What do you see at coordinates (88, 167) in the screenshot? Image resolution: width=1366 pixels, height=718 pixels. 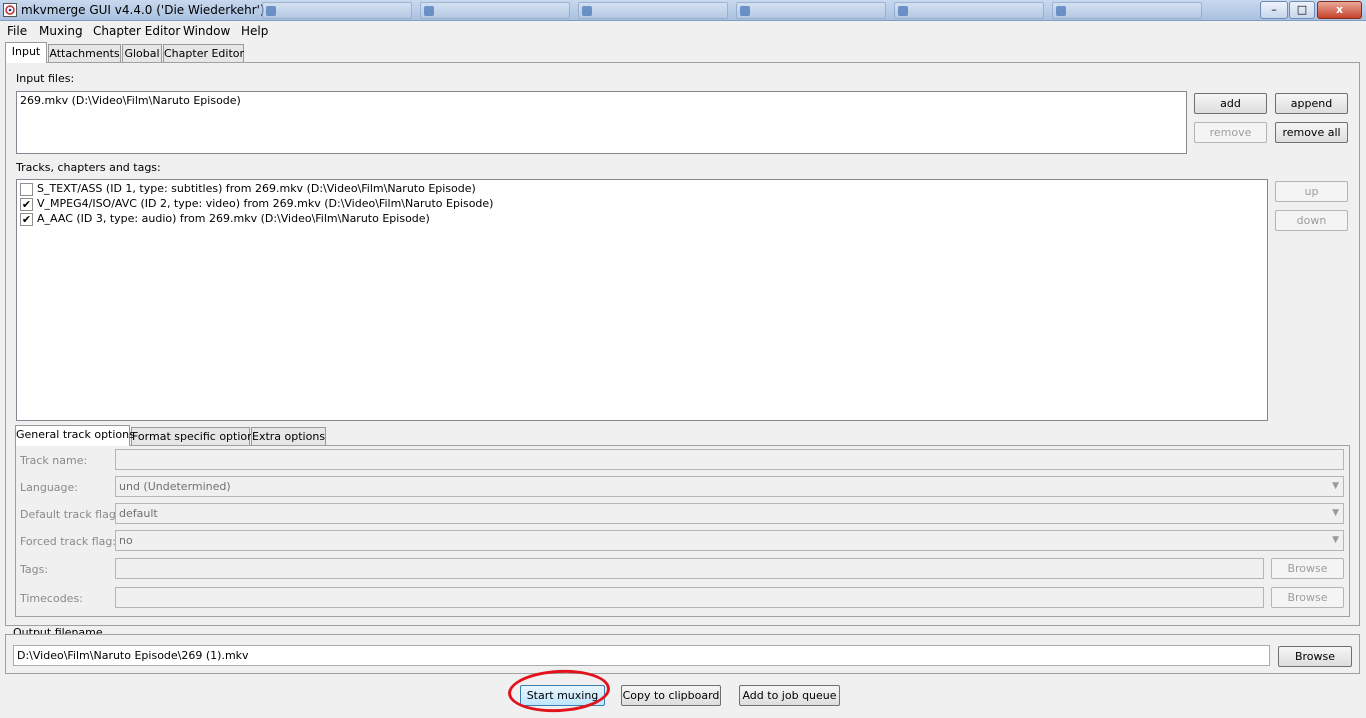 I see `tracks-label: Tracks, chapters and tags:` at bounding box center [88, 167].